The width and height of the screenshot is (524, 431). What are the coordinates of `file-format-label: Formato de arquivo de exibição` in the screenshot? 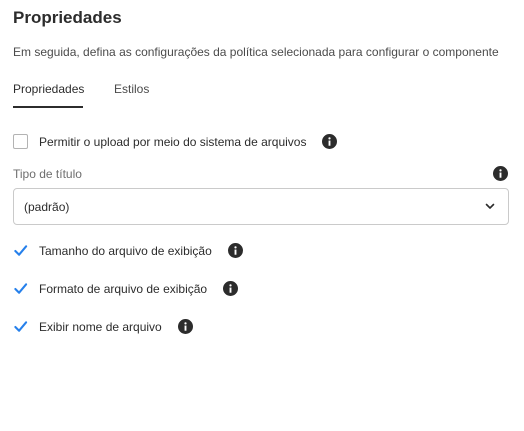 It's located at (123, 288).